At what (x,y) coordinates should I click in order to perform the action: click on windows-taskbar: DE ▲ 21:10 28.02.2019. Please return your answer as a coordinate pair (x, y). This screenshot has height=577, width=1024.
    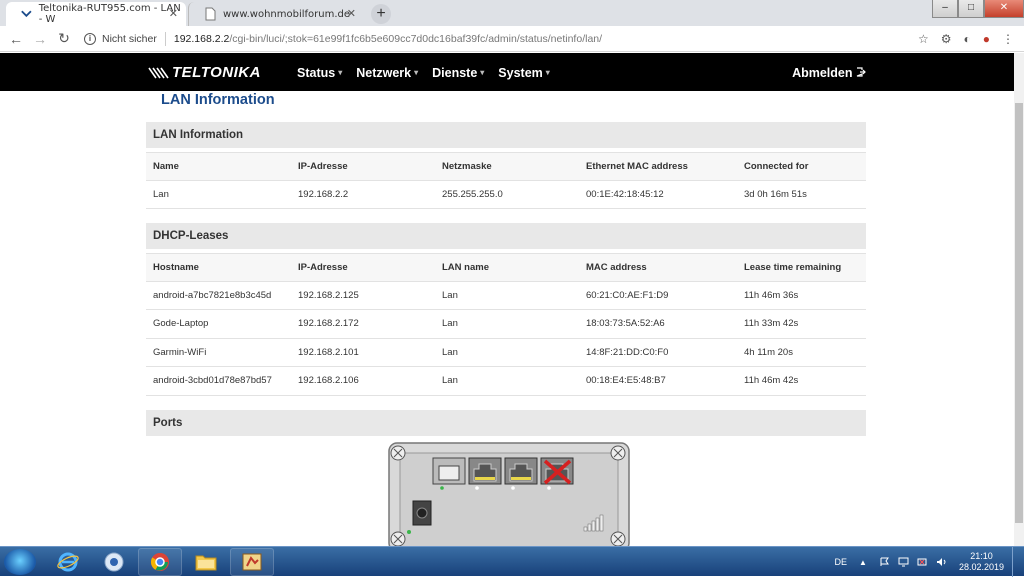
    Looking at the image, I should click on (512, 561).